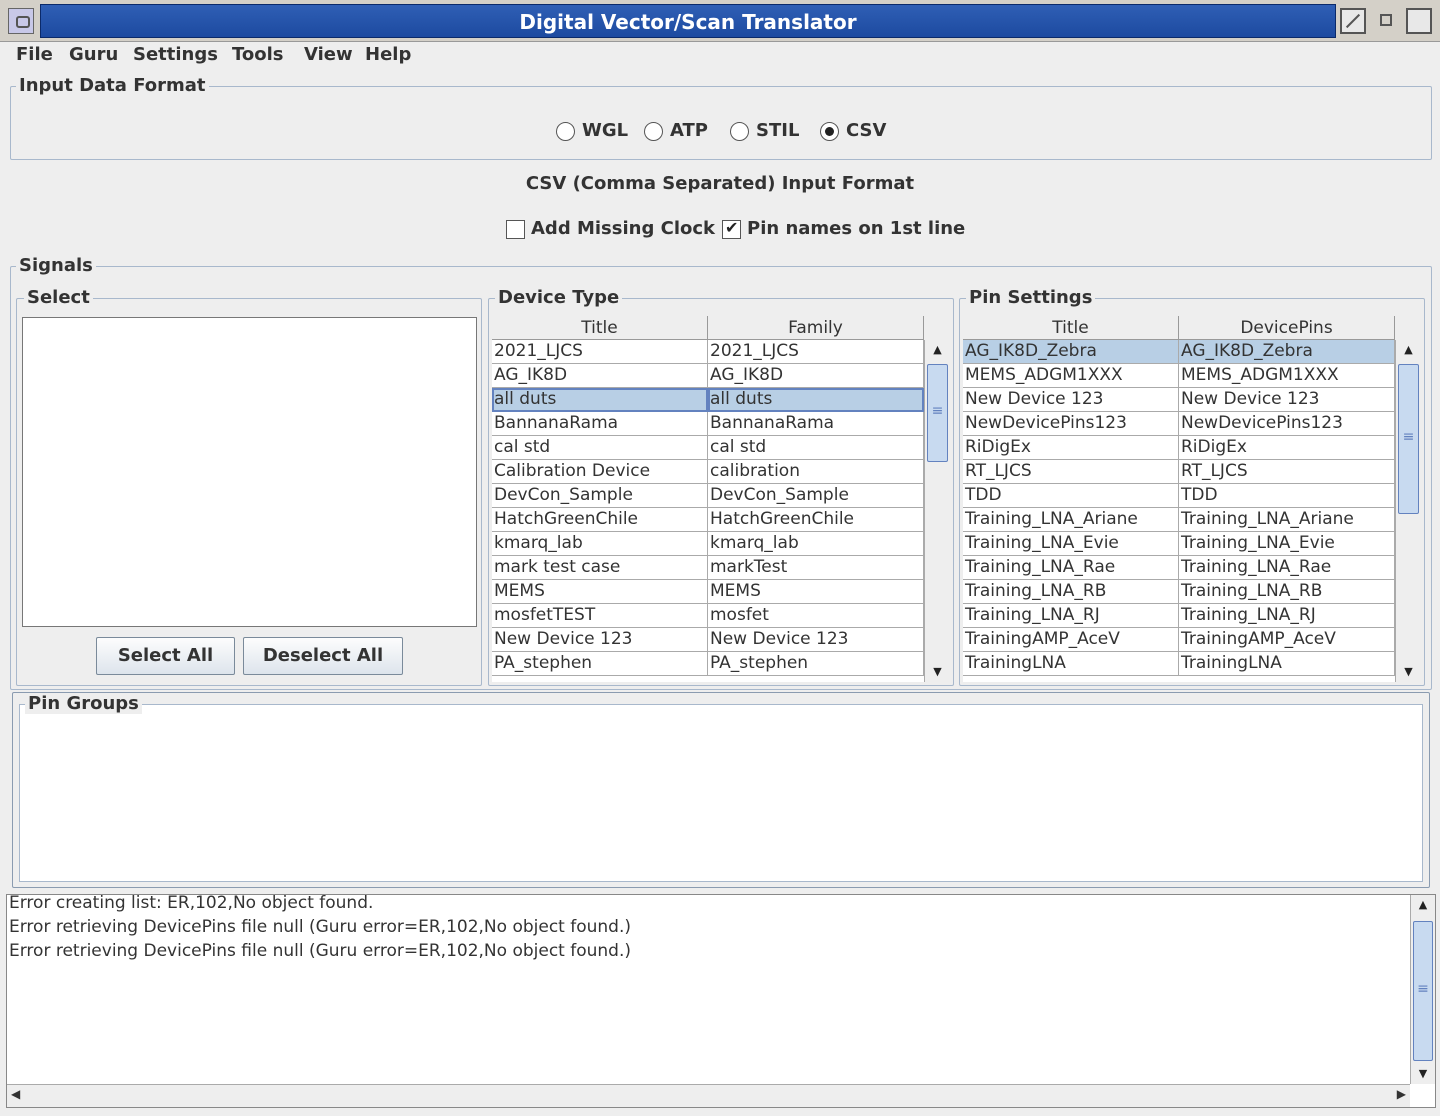  Describe the element at coordinates (328, 54) in the screenshot. I see `menu-view: View` at that location.